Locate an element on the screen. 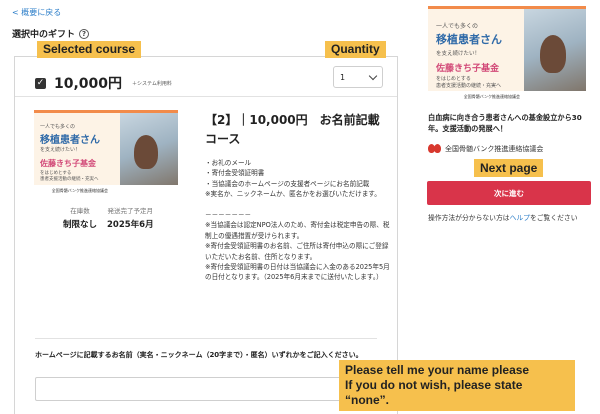 Image resolution: width=600 pixels, height=414 pixels. annotation-quantity: Quantity is located at coordinates (355, 49).